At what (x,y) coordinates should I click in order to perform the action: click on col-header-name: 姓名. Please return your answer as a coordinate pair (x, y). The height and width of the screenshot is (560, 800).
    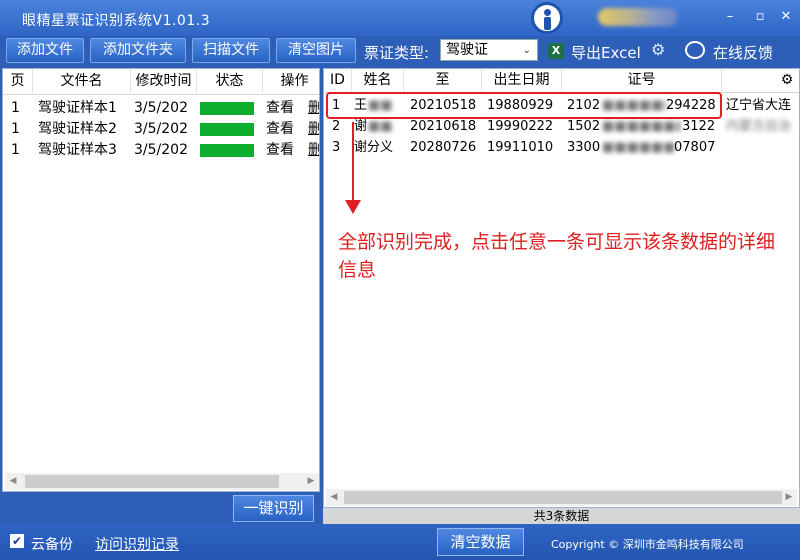
    Looking at the image, I should click on (378, 80).